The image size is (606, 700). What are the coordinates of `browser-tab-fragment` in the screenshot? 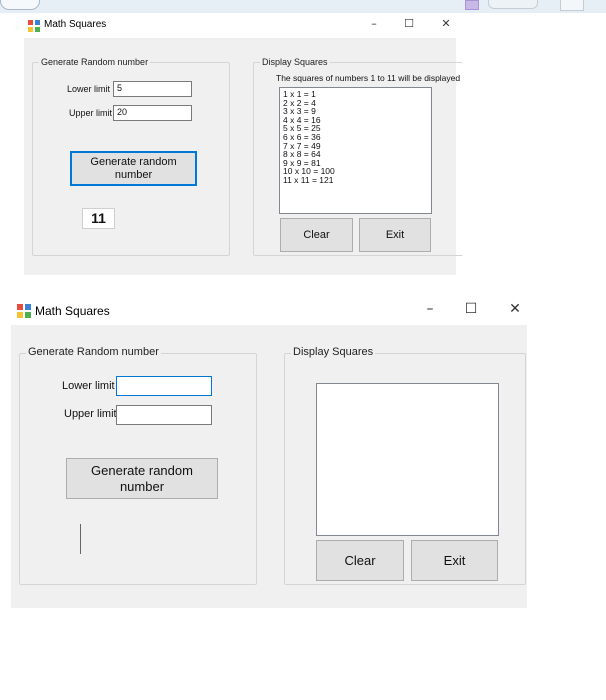 It's located at (20, 5).